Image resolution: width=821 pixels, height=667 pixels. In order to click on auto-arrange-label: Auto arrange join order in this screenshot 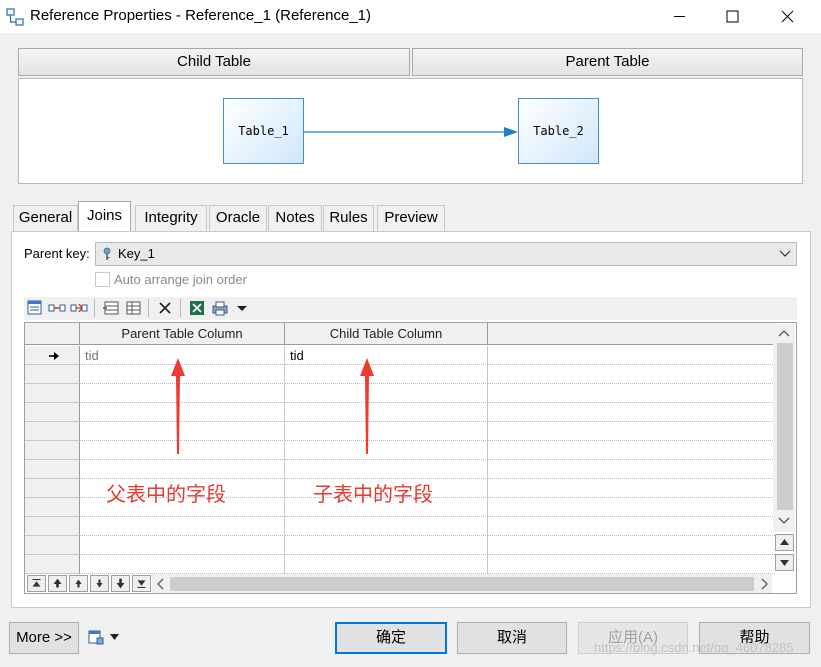, I will do `click(180, 279)`.